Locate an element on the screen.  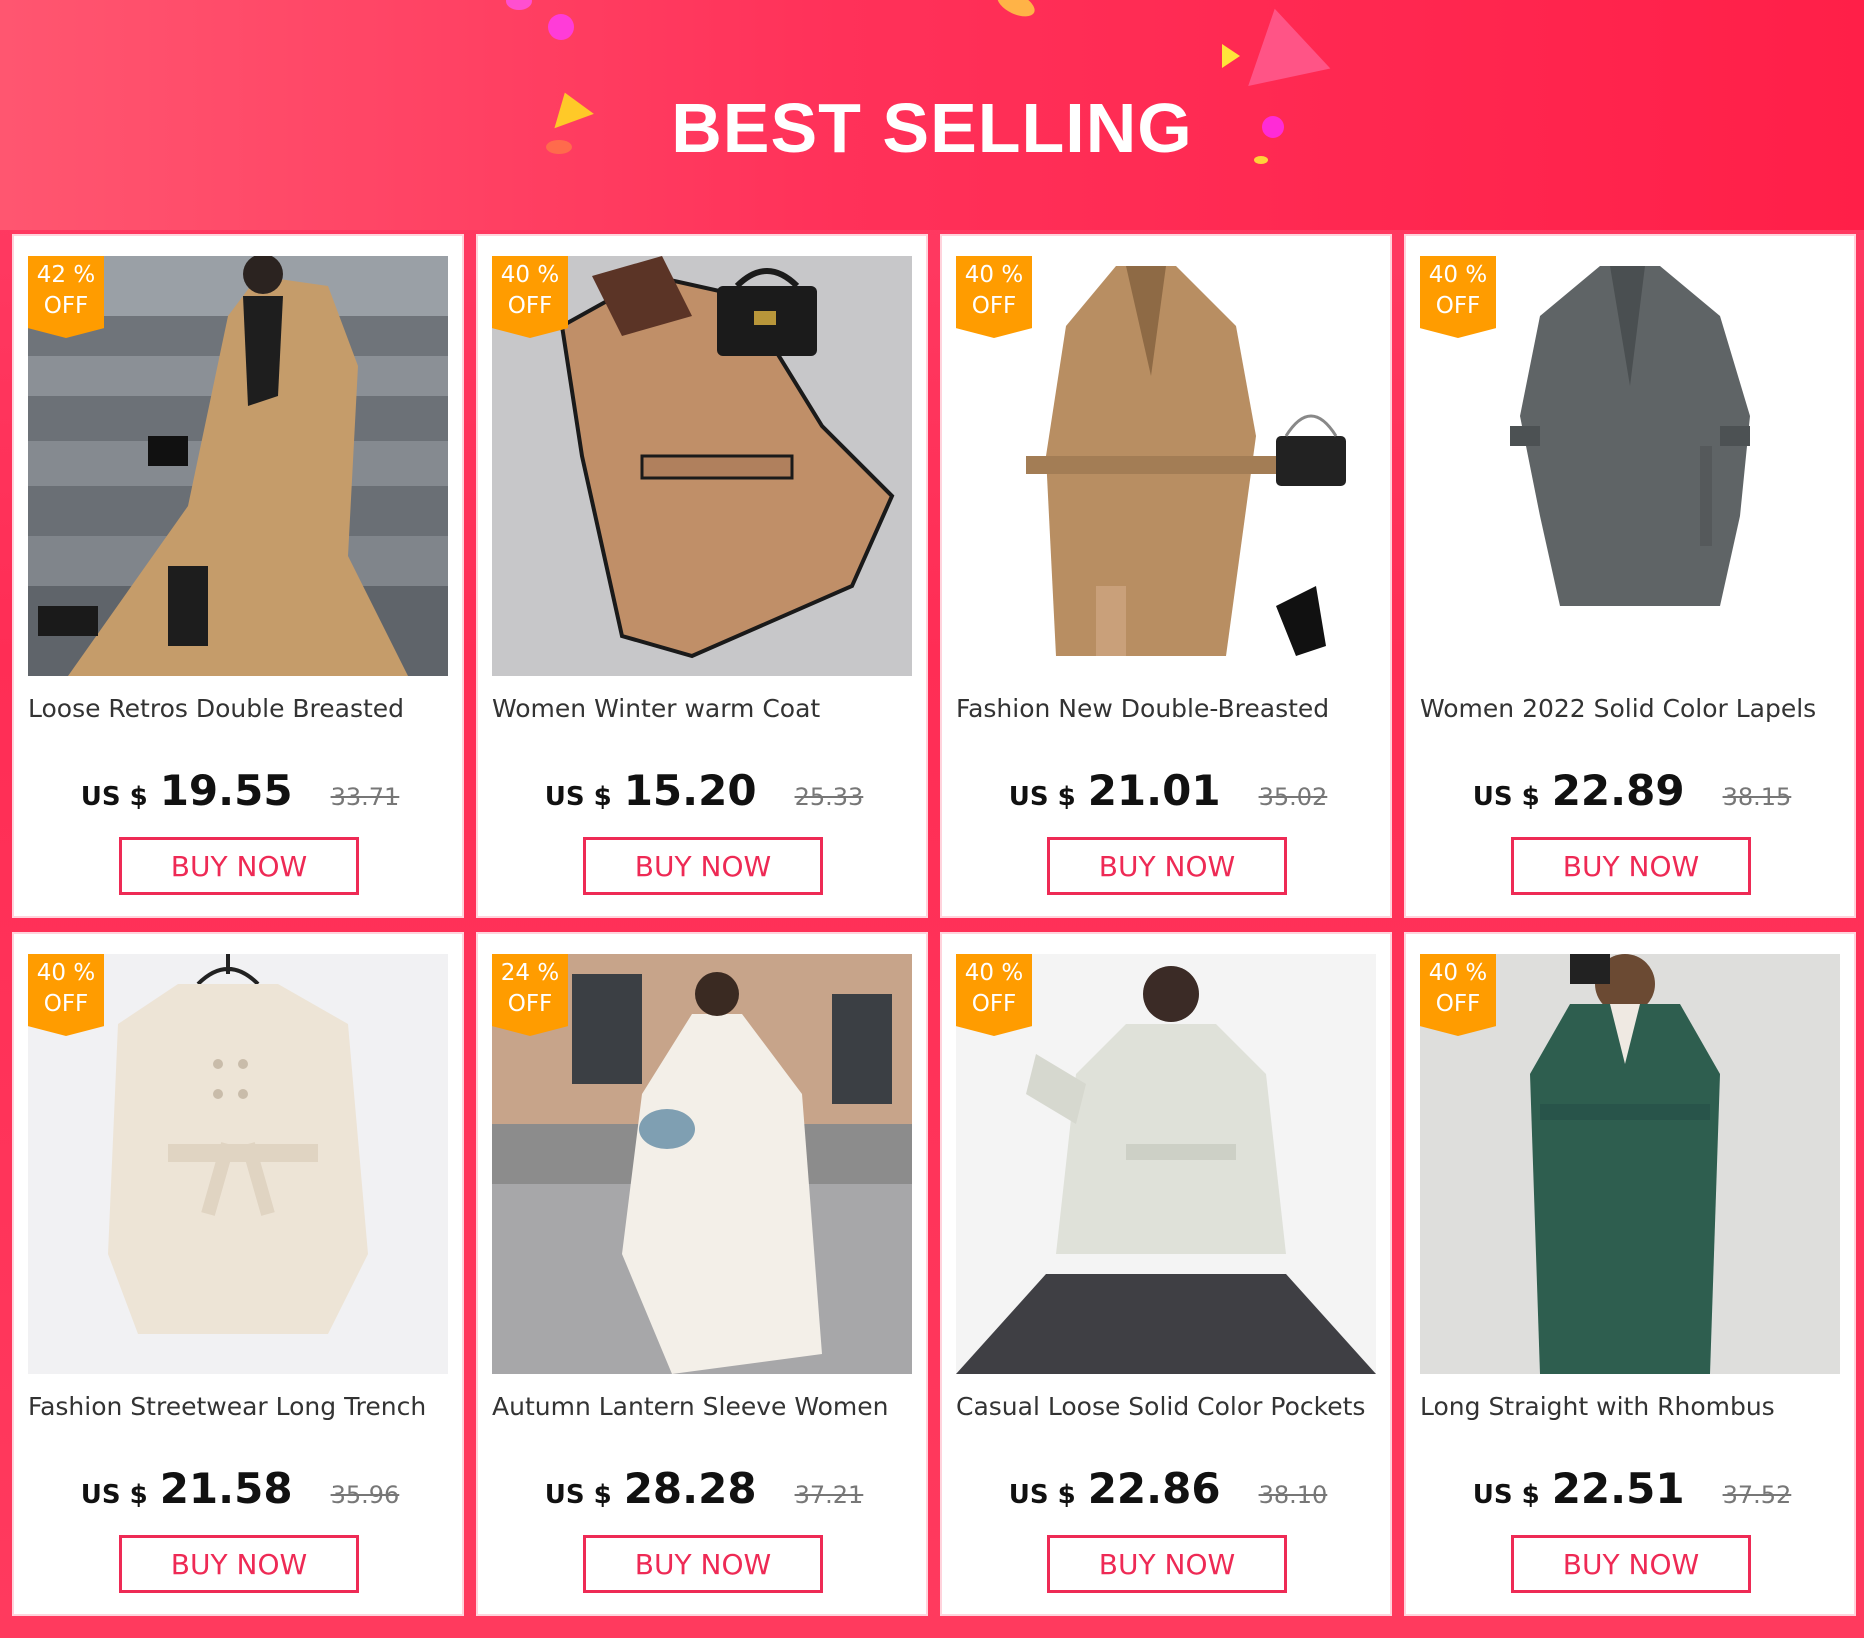
original-price: 37.52 is located at coordinates (1757, 1495).